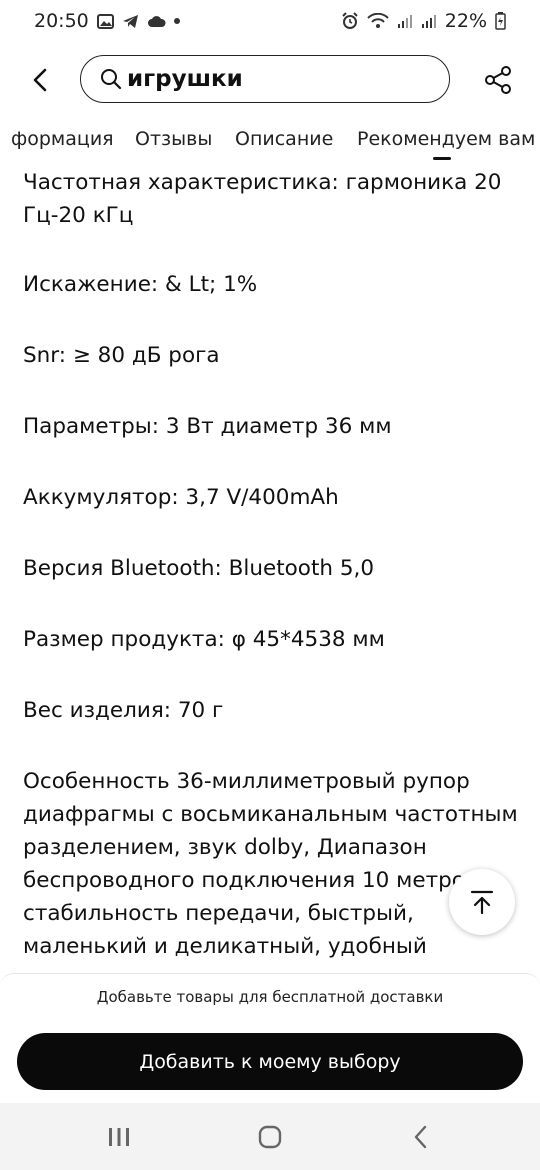 This screenshot has width=540, height=1170. Describe the element at coordinates (350, 20) in the screenshot. I see `alarm-icon` at that location.